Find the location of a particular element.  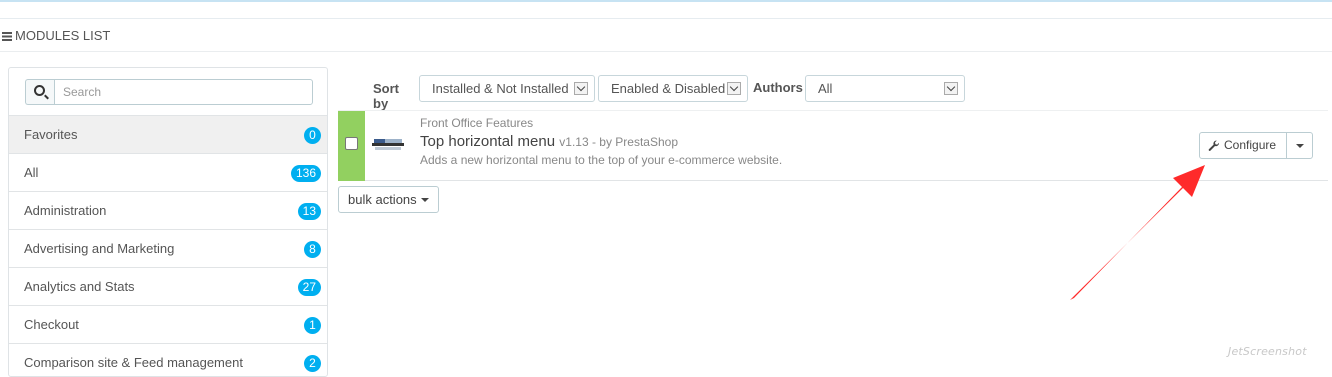

wrench-icon is located at coordinates (1213, 145).